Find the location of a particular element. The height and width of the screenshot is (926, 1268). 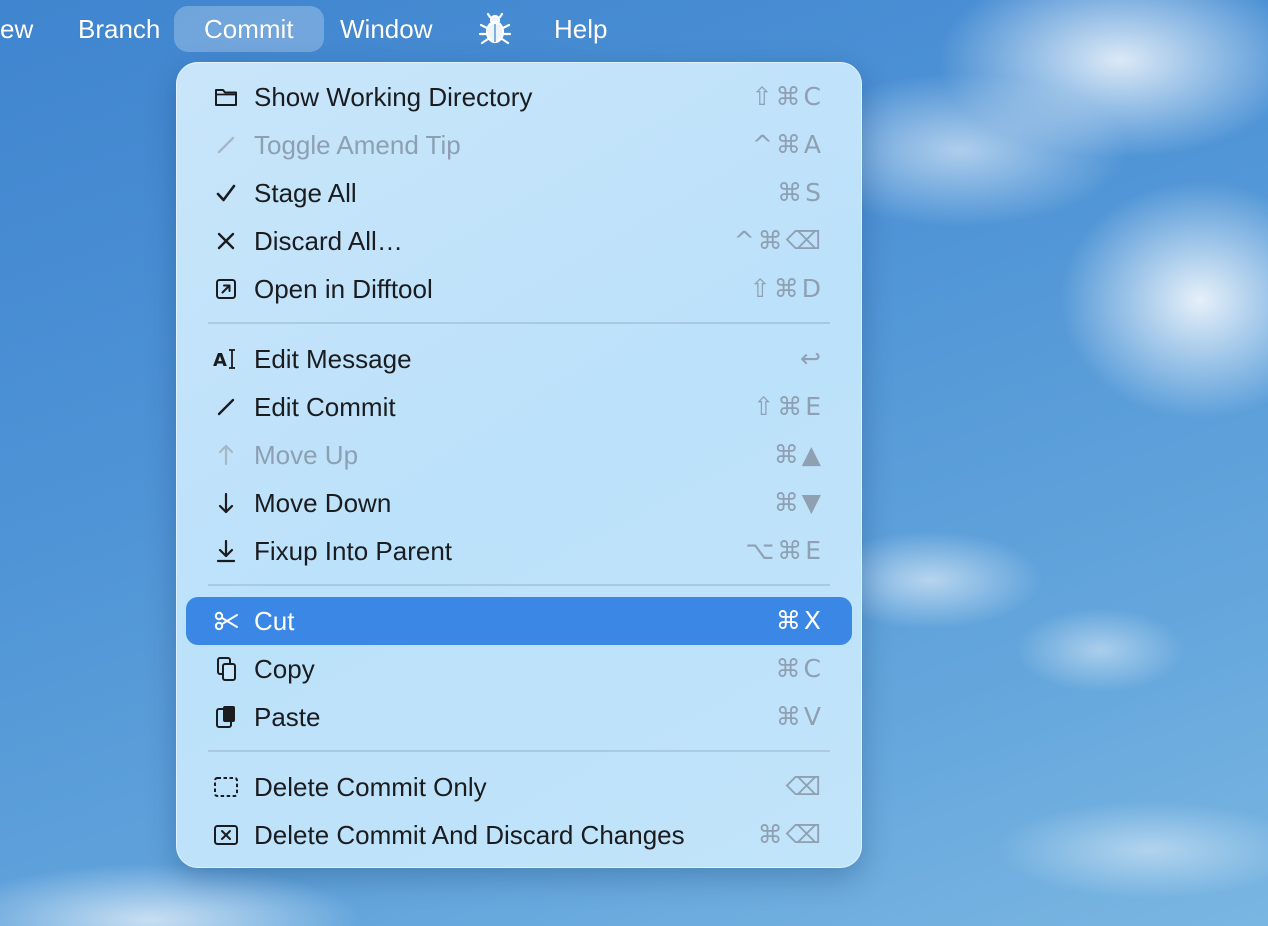

menu-item-move-up: Move Up ⌘▲ is located at coordinates (519, 455).